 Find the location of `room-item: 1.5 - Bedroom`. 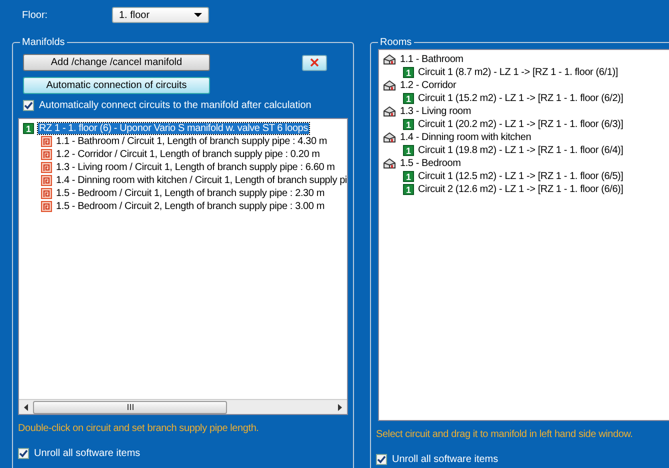

room-item: 1.5 - Bedroom is located at coordinates (430, 163).